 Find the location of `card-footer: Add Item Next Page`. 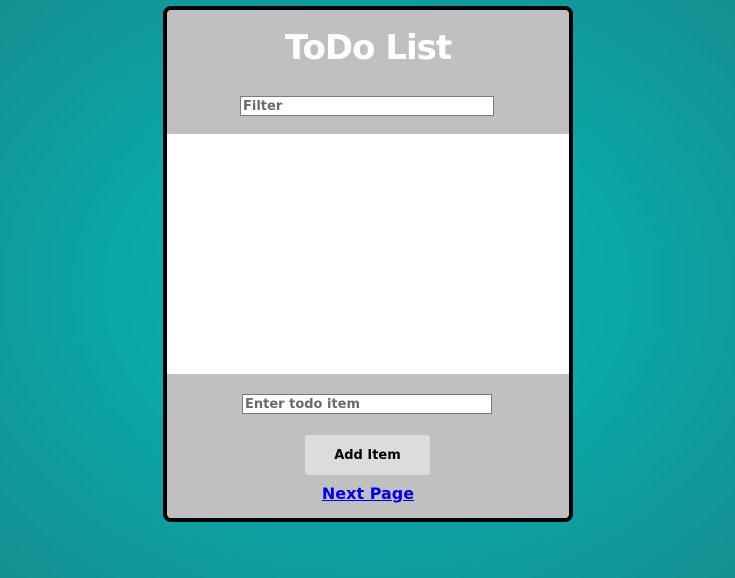

card-footer: Add Item Next Page is located at coordinates (368, 446).